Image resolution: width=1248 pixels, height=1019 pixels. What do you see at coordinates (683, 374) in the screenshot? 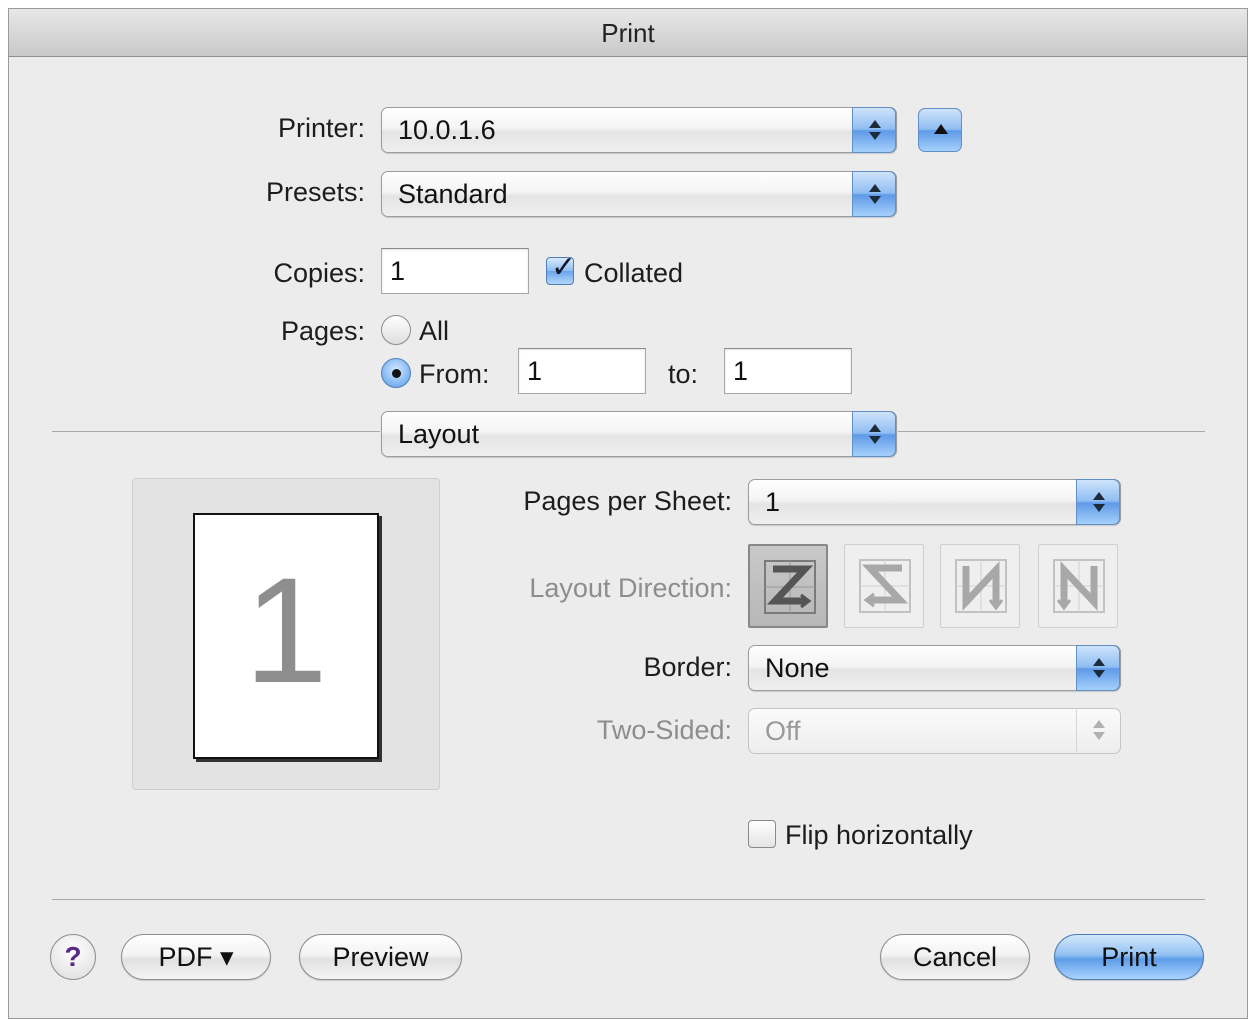
I see `pages-to-label: to:` at bounding box center [683, 374].